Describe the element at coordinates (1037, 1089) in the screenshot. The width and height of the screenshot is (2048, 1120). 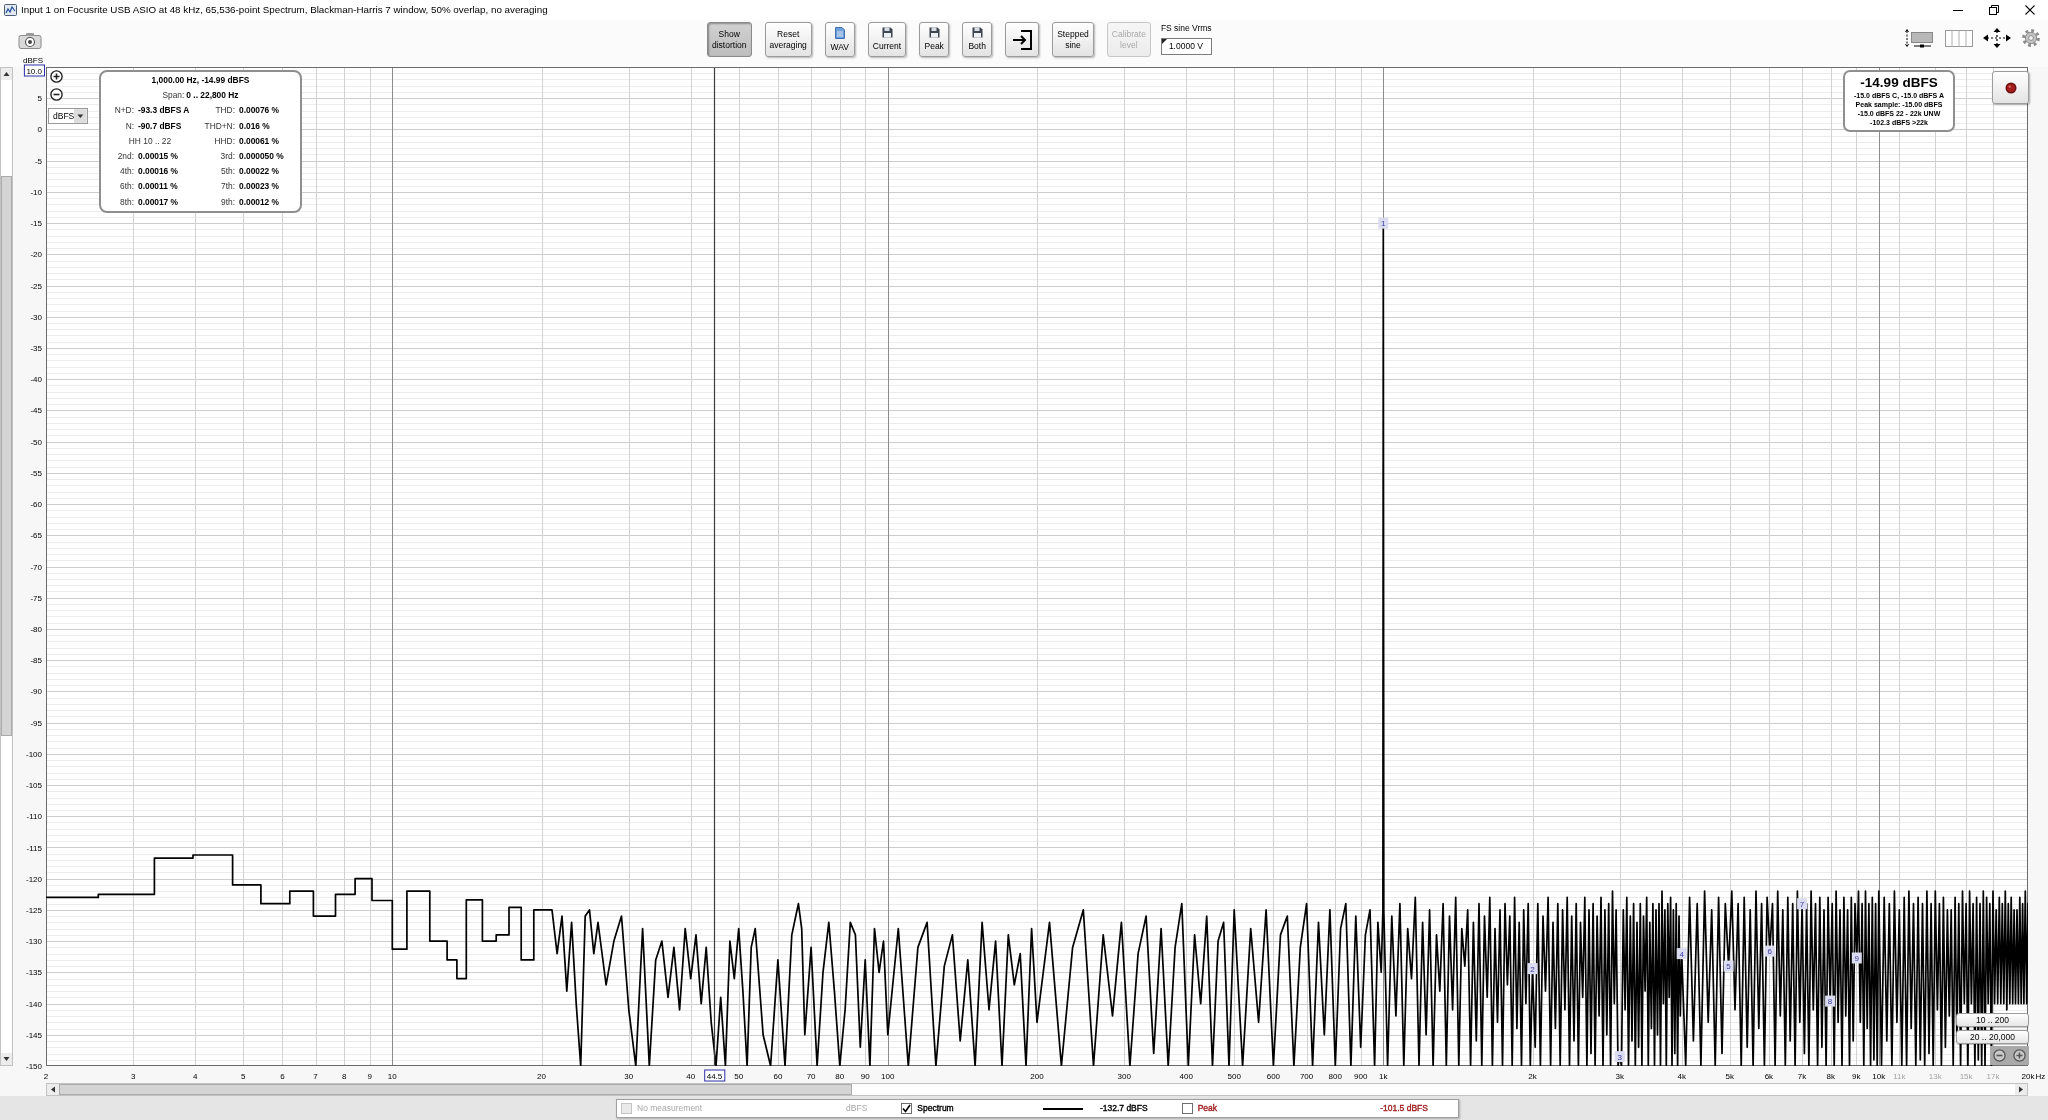
I see `horizontal-scrollbar` at that location.